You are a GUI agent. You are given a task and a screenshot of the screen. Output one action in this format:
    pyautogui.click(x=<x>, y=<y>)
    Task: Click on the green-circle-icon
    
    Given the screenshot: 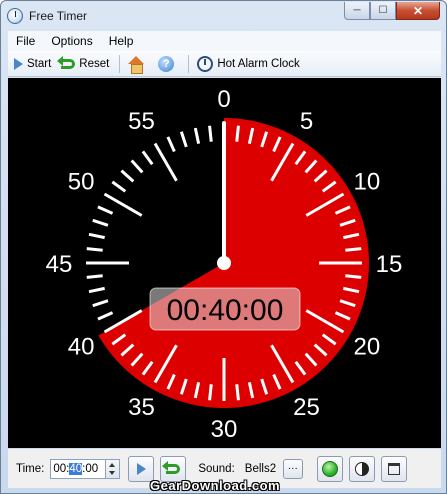 What is the action you would take?
    pyautogui.click(x=329, y=468)
    